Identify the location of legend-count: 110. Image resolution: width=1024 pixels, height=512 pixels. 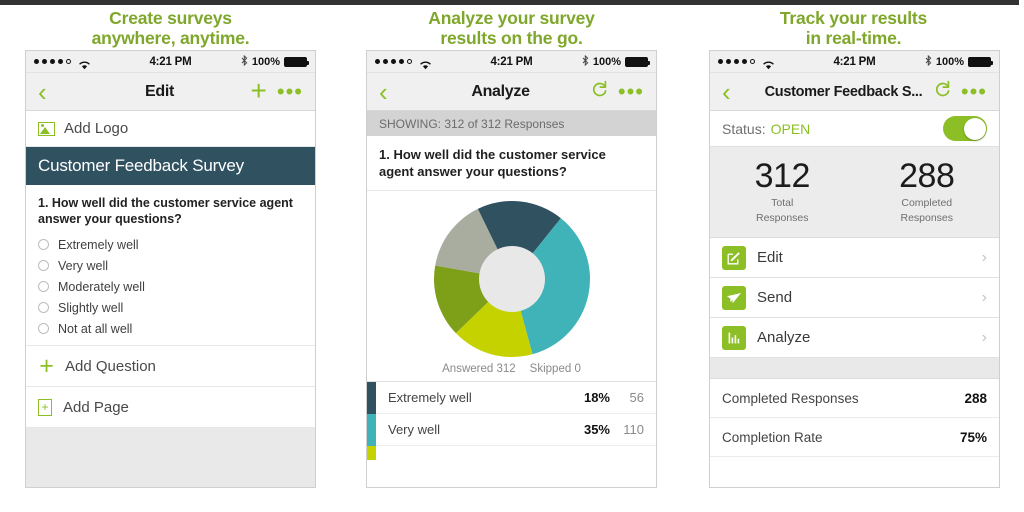
(633, 429).